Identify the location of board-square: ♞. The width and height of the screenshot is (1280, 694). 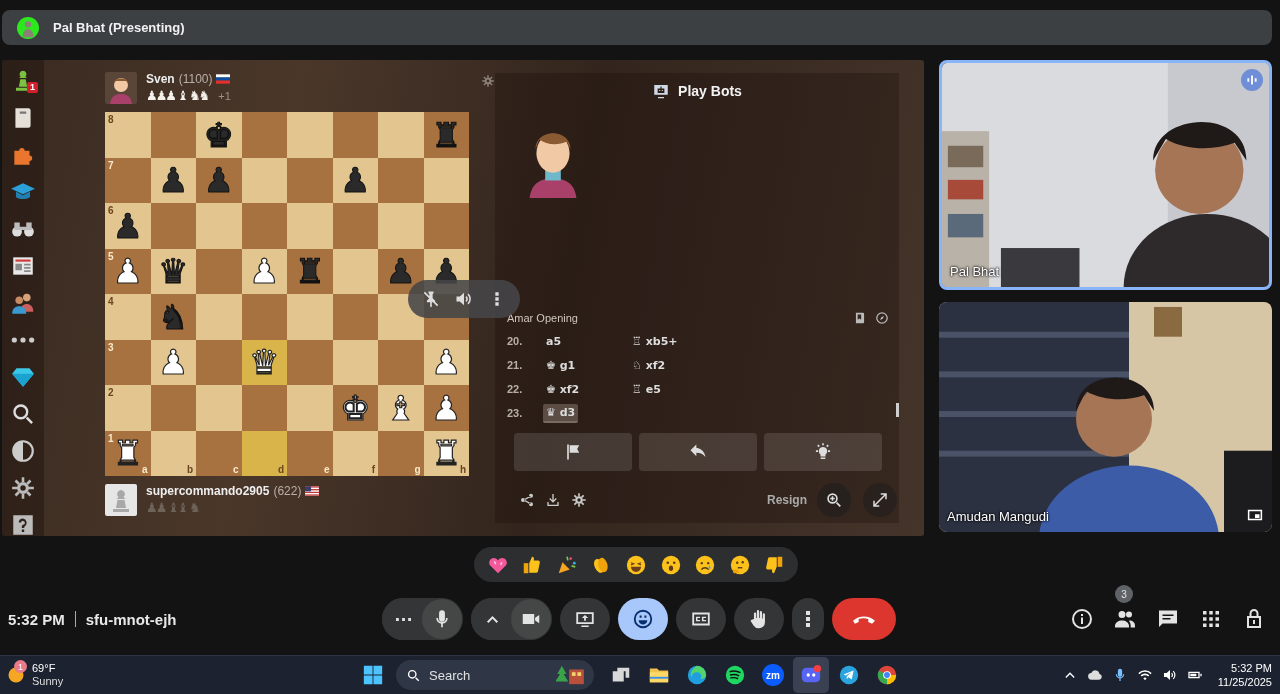
(173, 317).